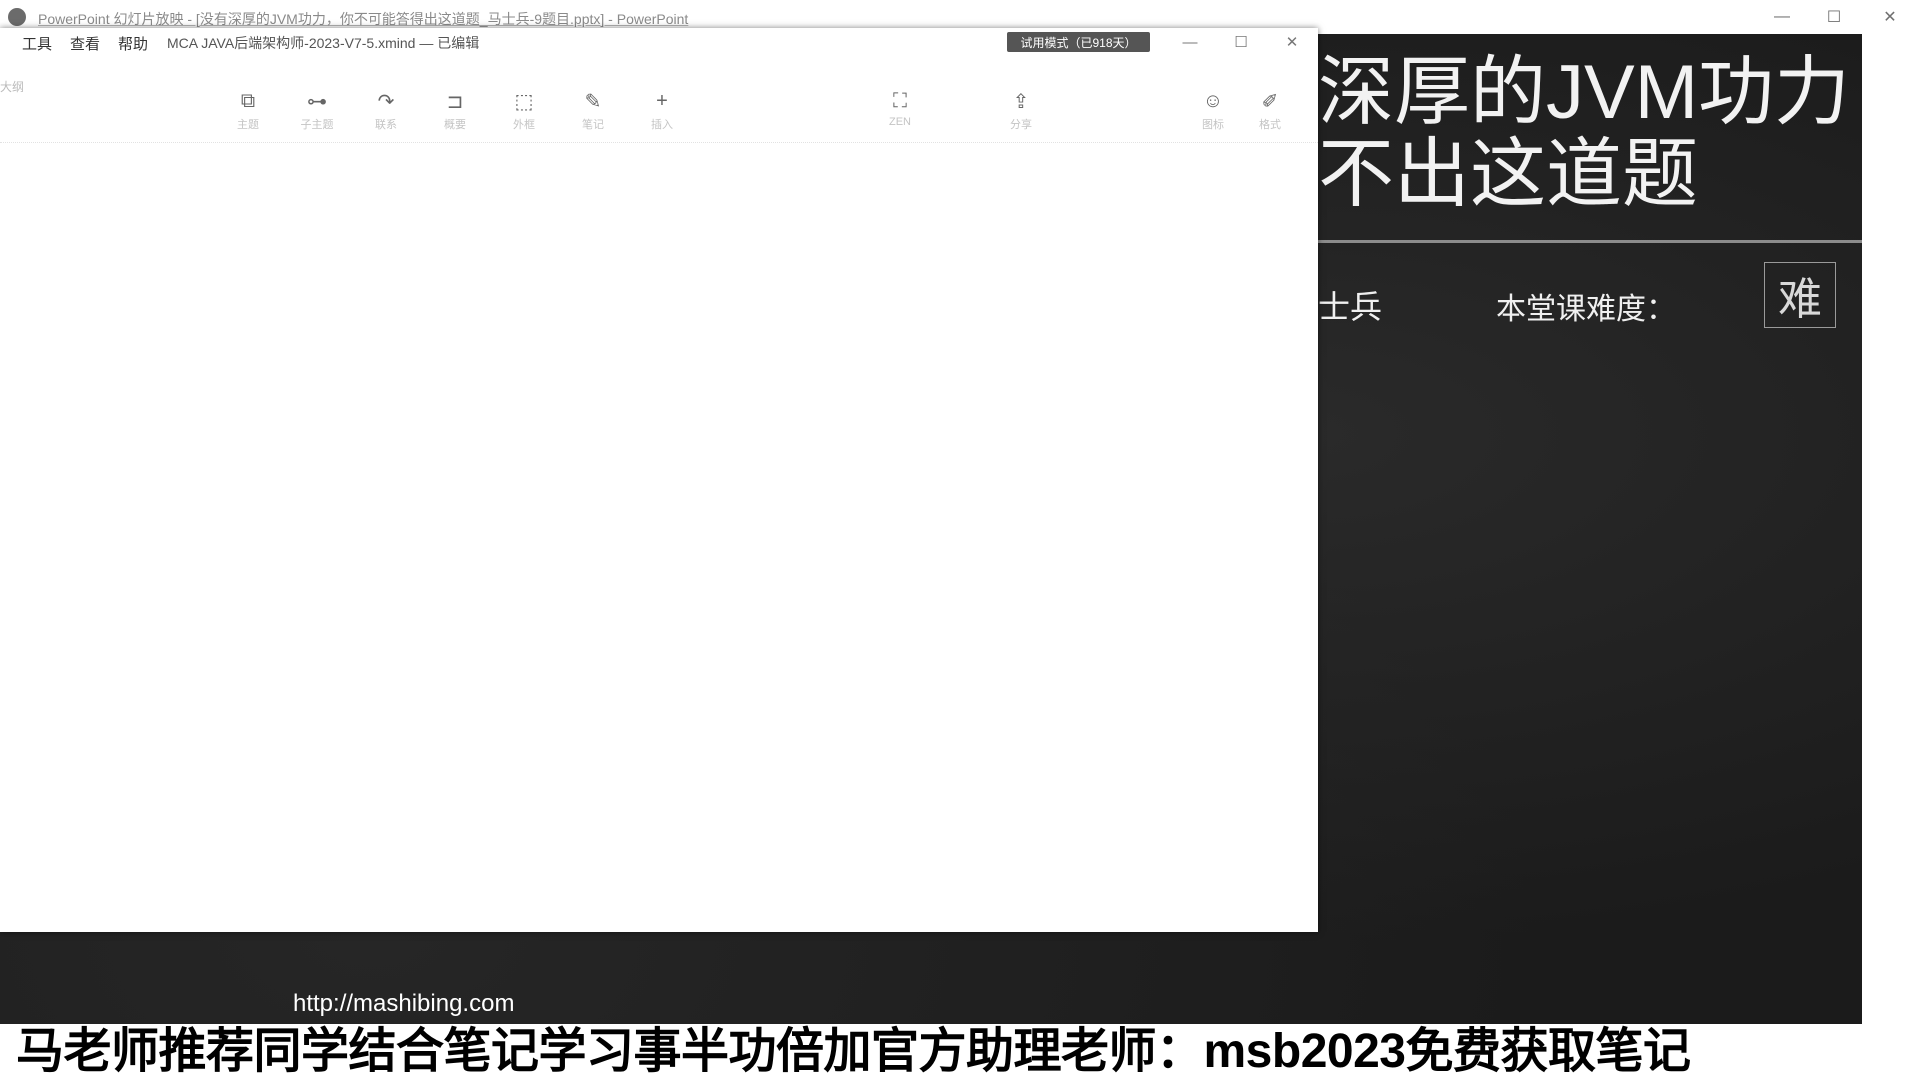 This screenshot has width=1920, height=1080. I want to click on tool-summary-button: ⊐ 概要, so click(455, 110).